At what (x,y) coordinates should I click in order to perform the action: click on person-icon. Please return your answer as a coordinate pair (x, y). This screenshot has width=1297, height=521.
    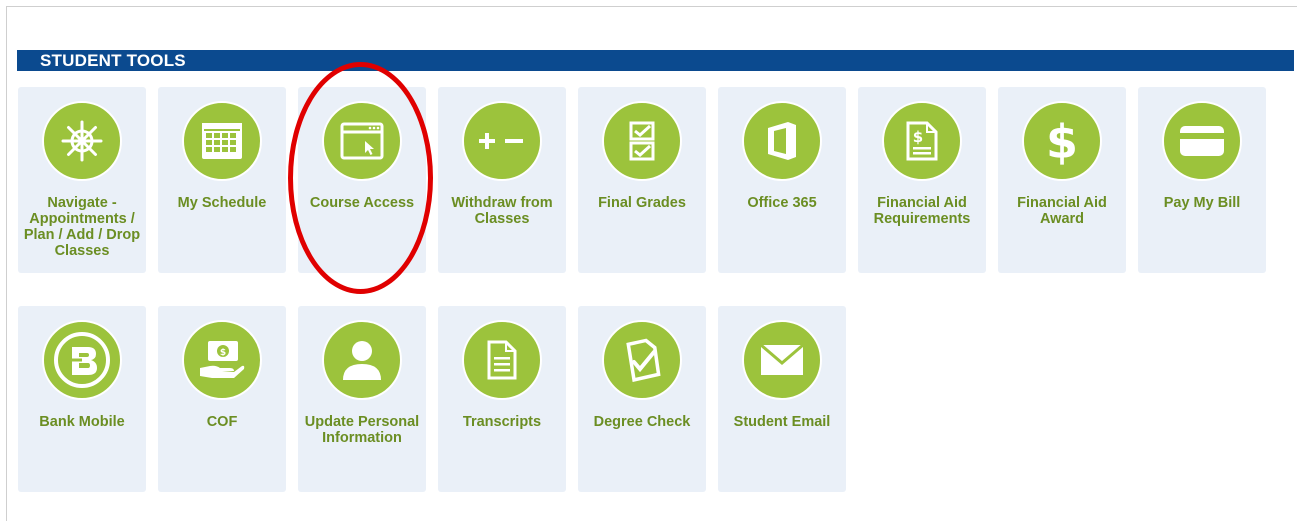
    Looking at the image, I should click on (362, 360).